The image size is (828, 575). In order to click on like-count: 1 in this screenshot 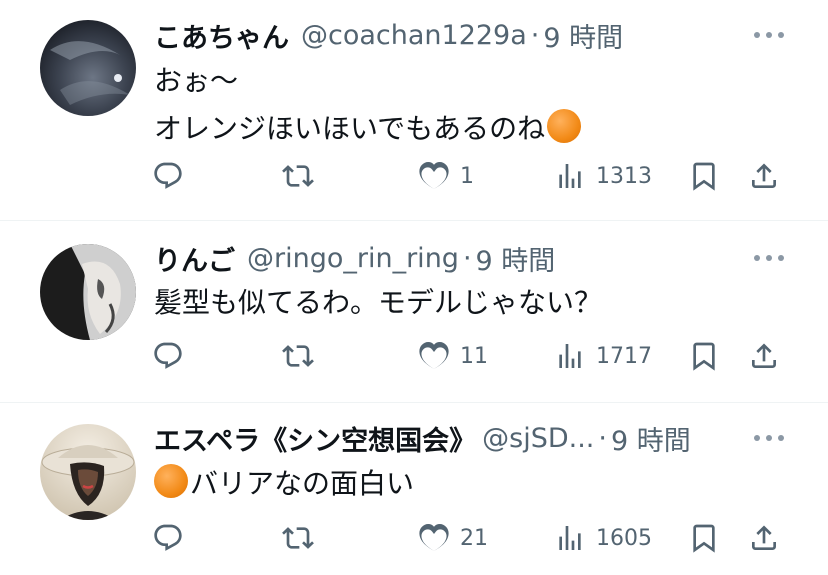, I will do `click(467, 176)`.